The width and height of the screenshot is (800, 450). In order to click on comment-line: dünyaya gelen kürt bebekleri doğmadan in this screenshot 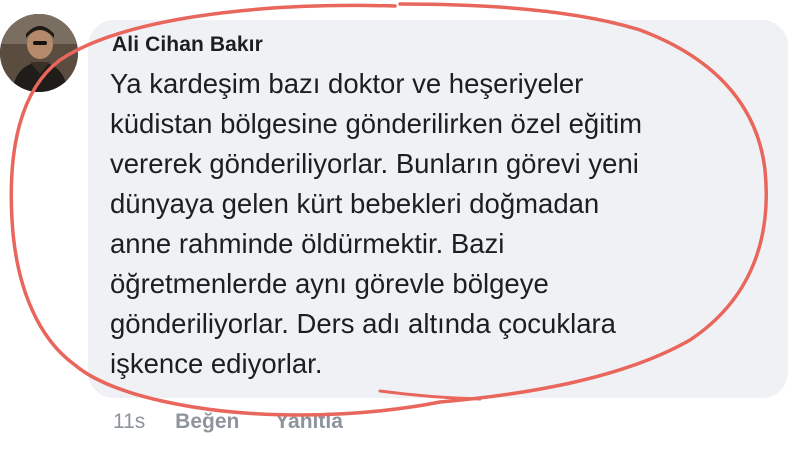, I will do `click(355, 203)`.